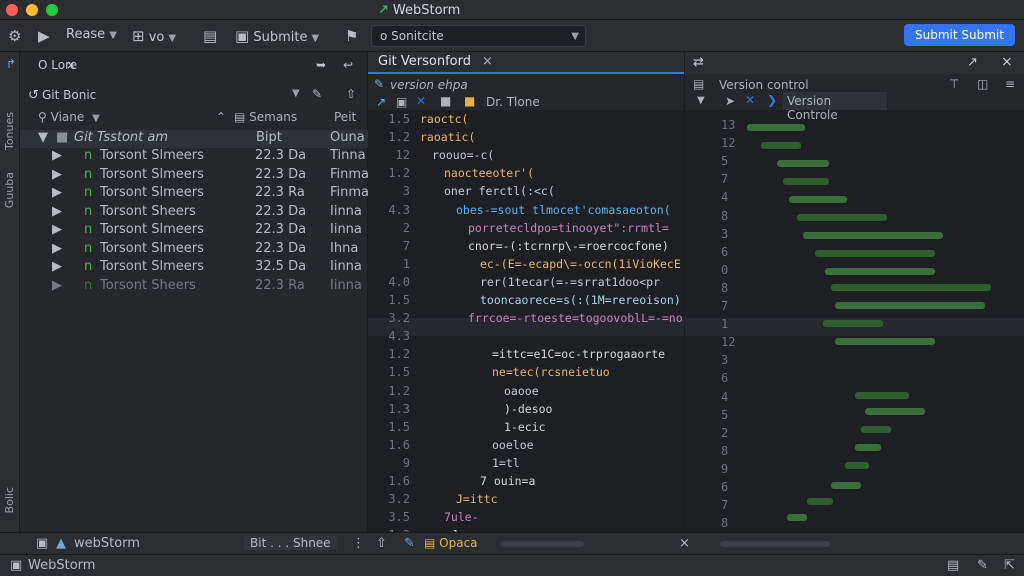 This screenshot has height=576, width=1024. What do you see at coordinates (953, 565) in the screenshot?
I see `panel-icon: ▤` at bounding box center [953, 565].